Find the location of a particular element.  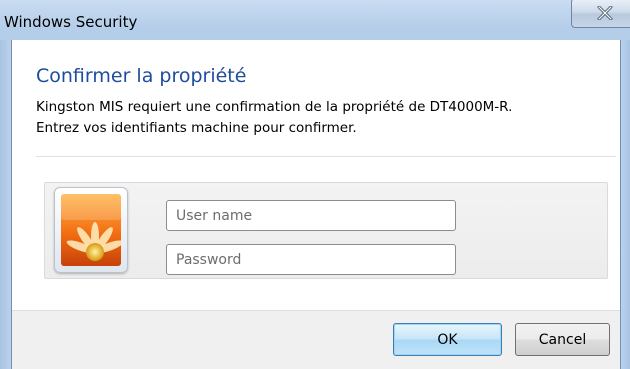

password-field is located at coordinates (311, 259).